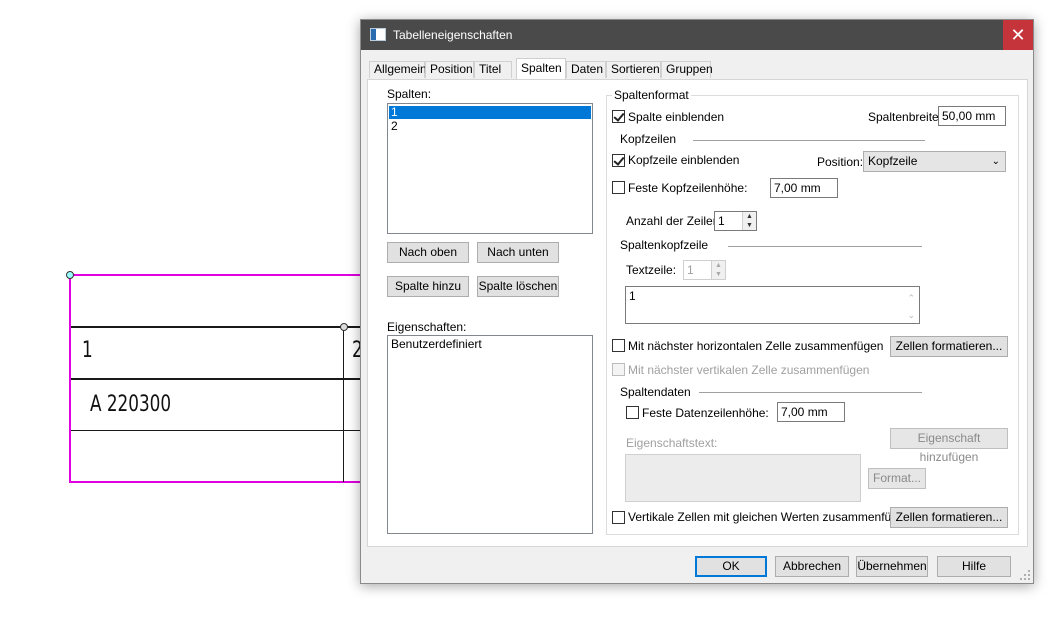  I want to click on dialog-titlebar: Tabelleneigenschaften ✕, so click(697, 35).